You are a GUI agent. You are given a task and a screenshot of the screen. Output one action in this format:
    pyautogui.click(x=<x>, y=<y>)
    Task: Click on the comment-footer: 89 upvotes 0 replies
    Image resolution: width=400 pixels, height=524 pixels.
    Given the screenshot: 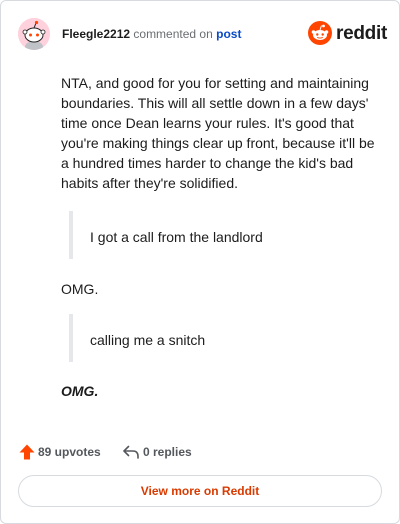 What is the action you would take?
    pyautogui.click(x=198, y=452)
    